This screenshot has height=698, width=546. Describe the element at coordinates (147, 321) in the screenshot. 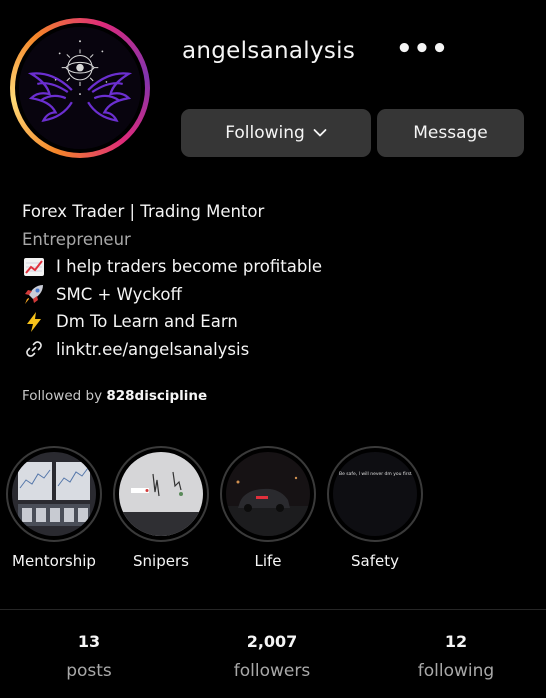

I see `bio-dm-text: Dm To Learn and Earn` at that location.